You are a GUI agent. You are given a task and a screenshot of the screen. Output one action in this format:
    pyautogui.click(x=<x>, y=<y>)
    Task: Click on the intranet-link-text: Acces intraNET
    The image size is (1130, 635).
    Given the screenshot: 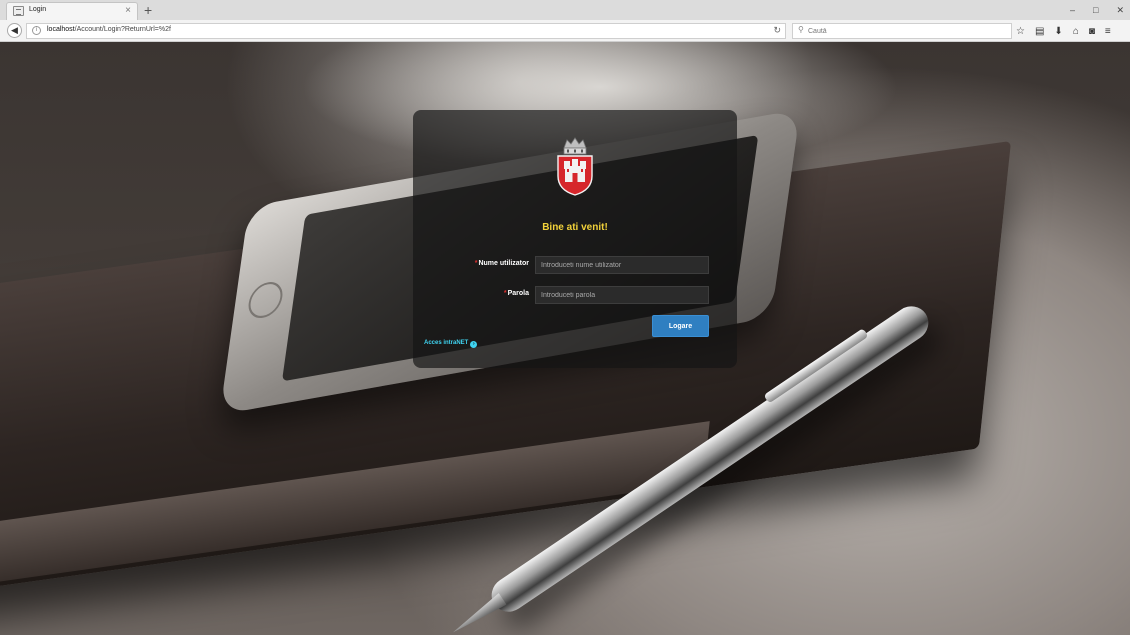 What is the action you would take?
    pyautogui.click(x=446, y=343)
    